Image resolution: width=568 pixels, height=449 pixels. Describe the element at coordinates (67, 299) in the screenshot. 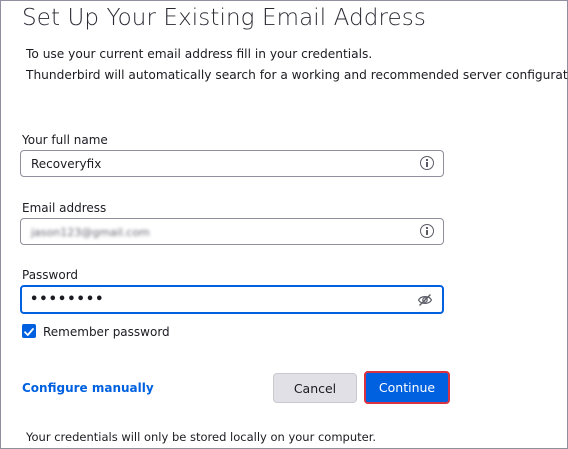

I see `password-value: ••••••••` at that location.